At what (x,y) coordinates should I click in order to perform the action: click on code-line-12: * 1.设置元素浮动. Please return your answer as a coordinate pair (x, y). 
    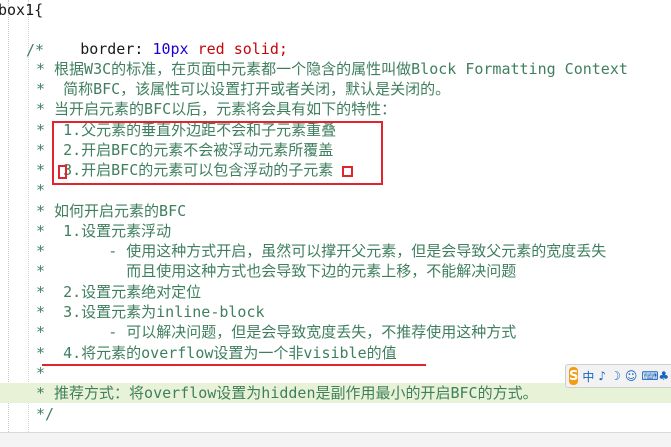
    Looking at the image, I should click on (335, 231).